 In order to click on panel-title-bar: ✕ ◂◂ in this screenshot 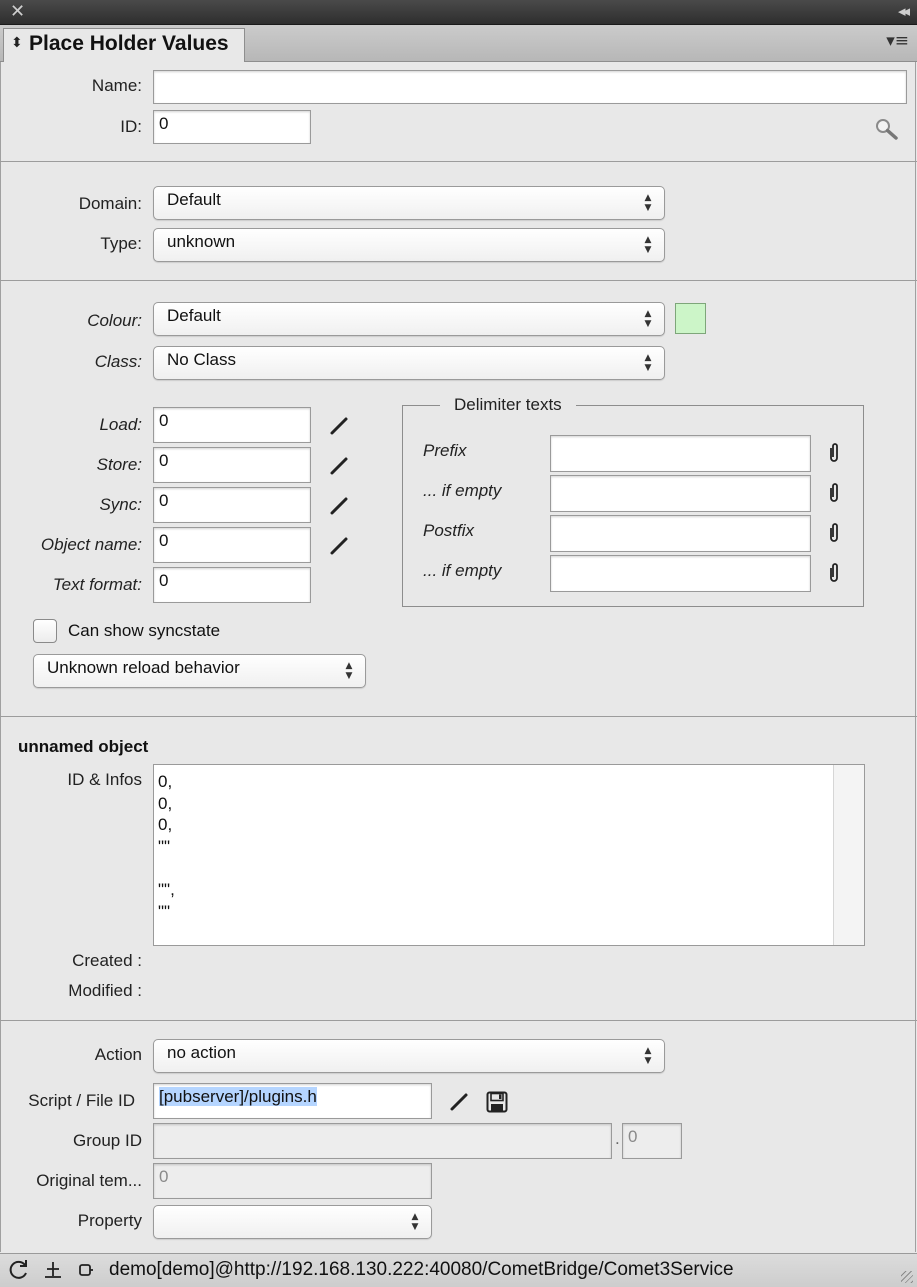, I will do `click(458, 12)`.